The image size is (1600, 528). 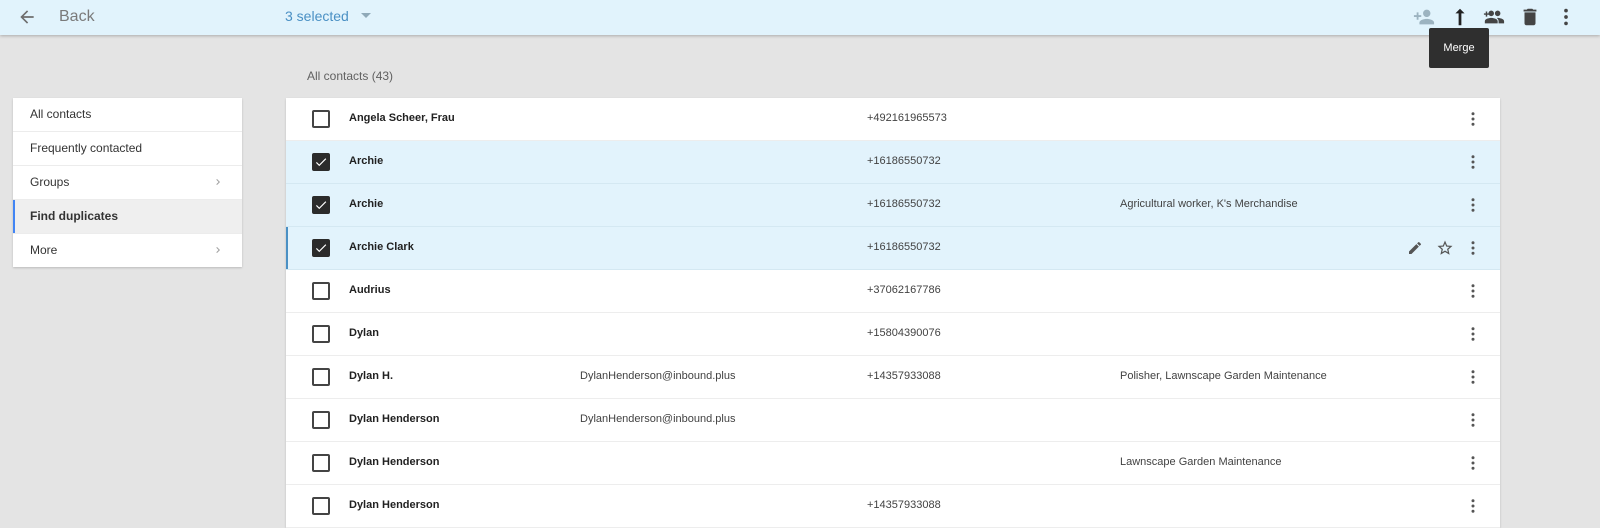 I want to click on table-row: Dylan +15804390076, so click(x=893, y=334).